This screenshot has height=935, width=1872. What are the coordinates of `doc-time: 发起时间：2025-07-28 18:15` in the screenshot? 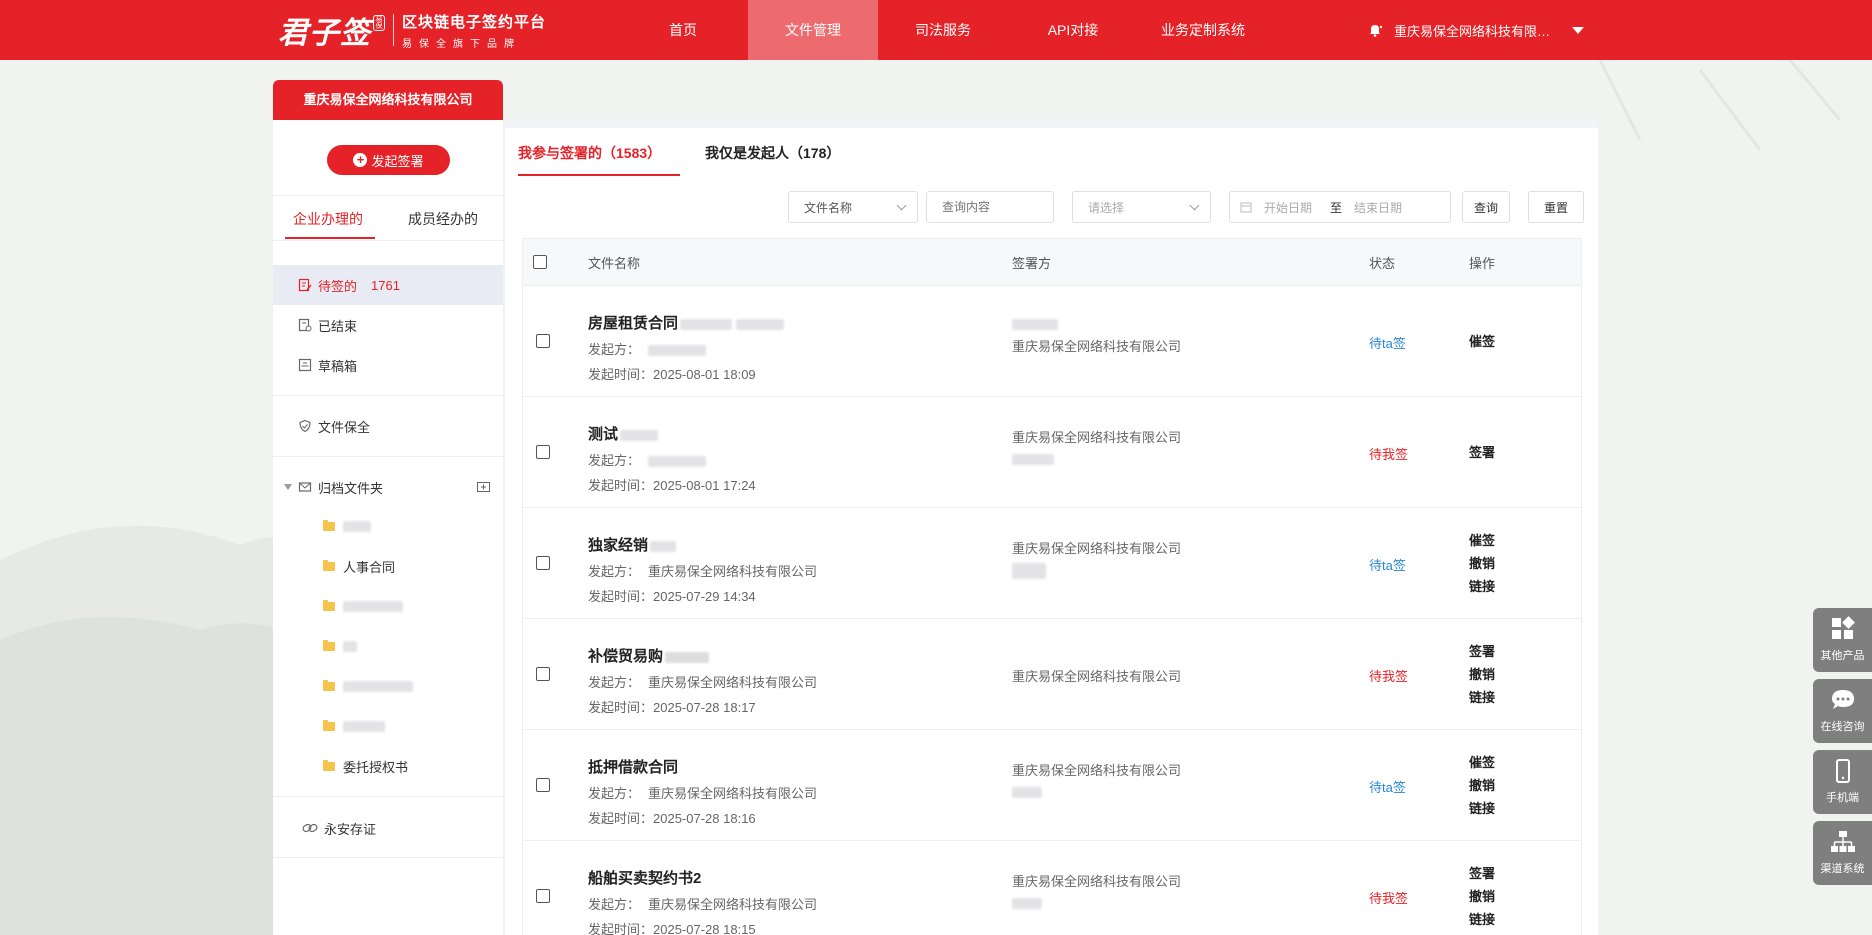 It's located at (702, 927).